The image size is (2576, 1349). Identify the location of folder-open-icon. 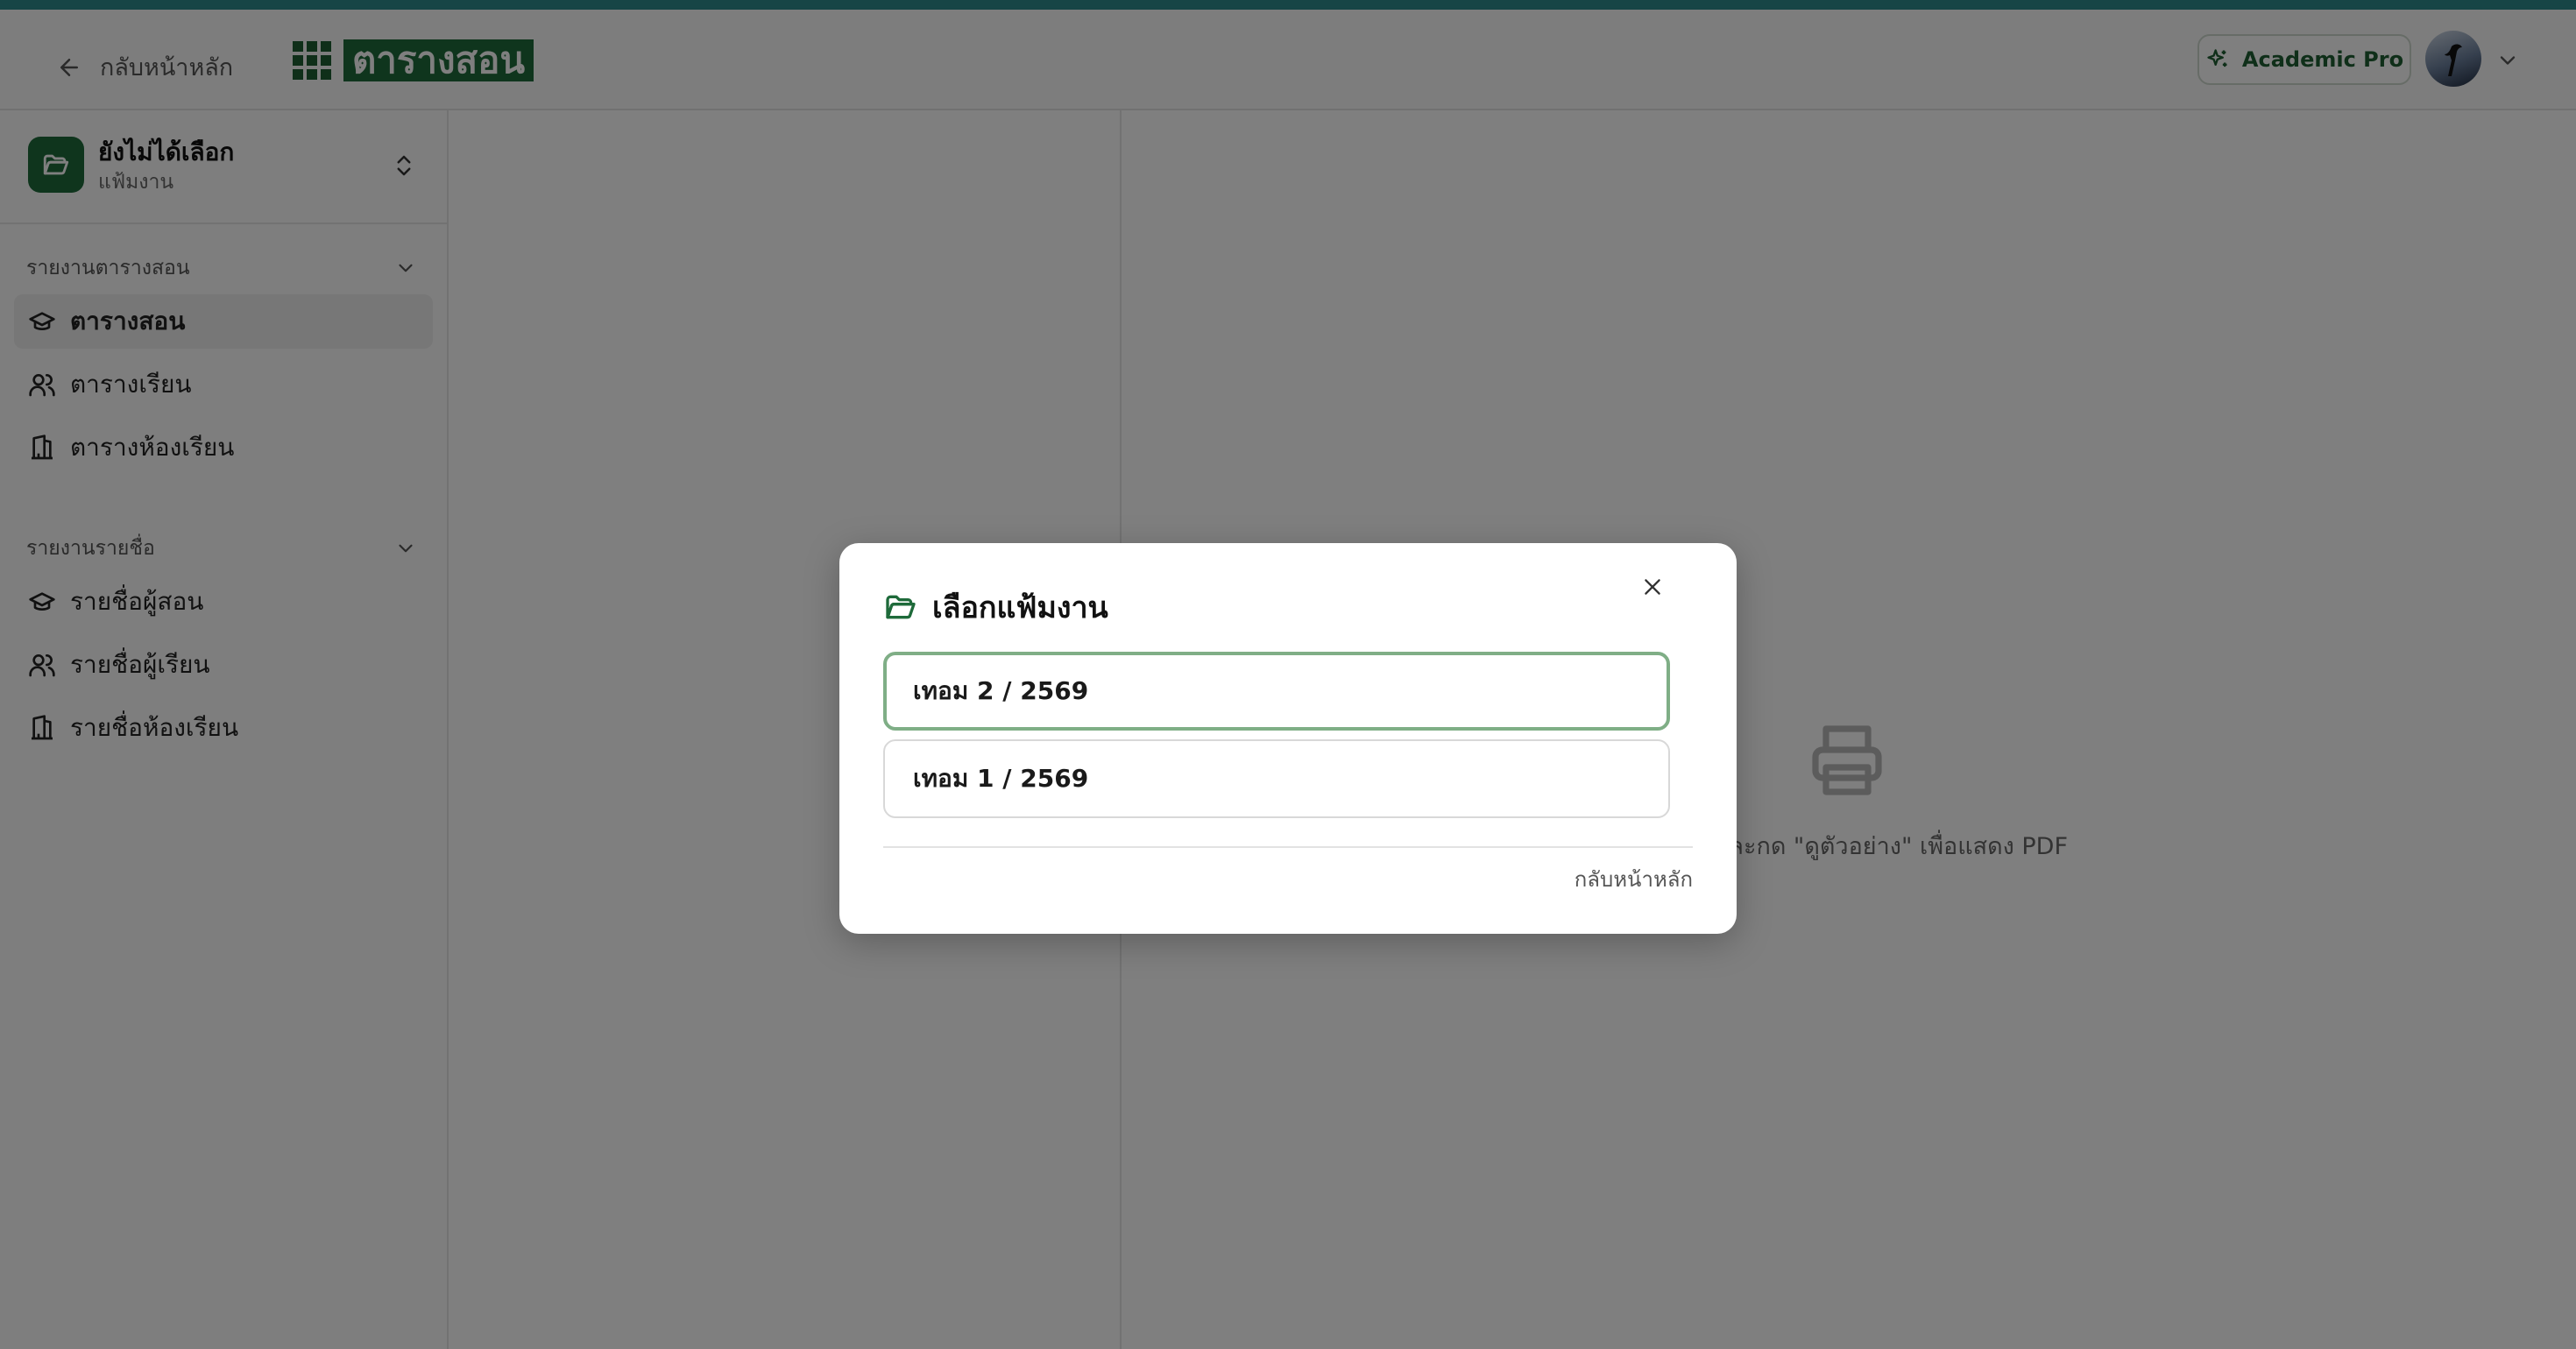
(901, 607).